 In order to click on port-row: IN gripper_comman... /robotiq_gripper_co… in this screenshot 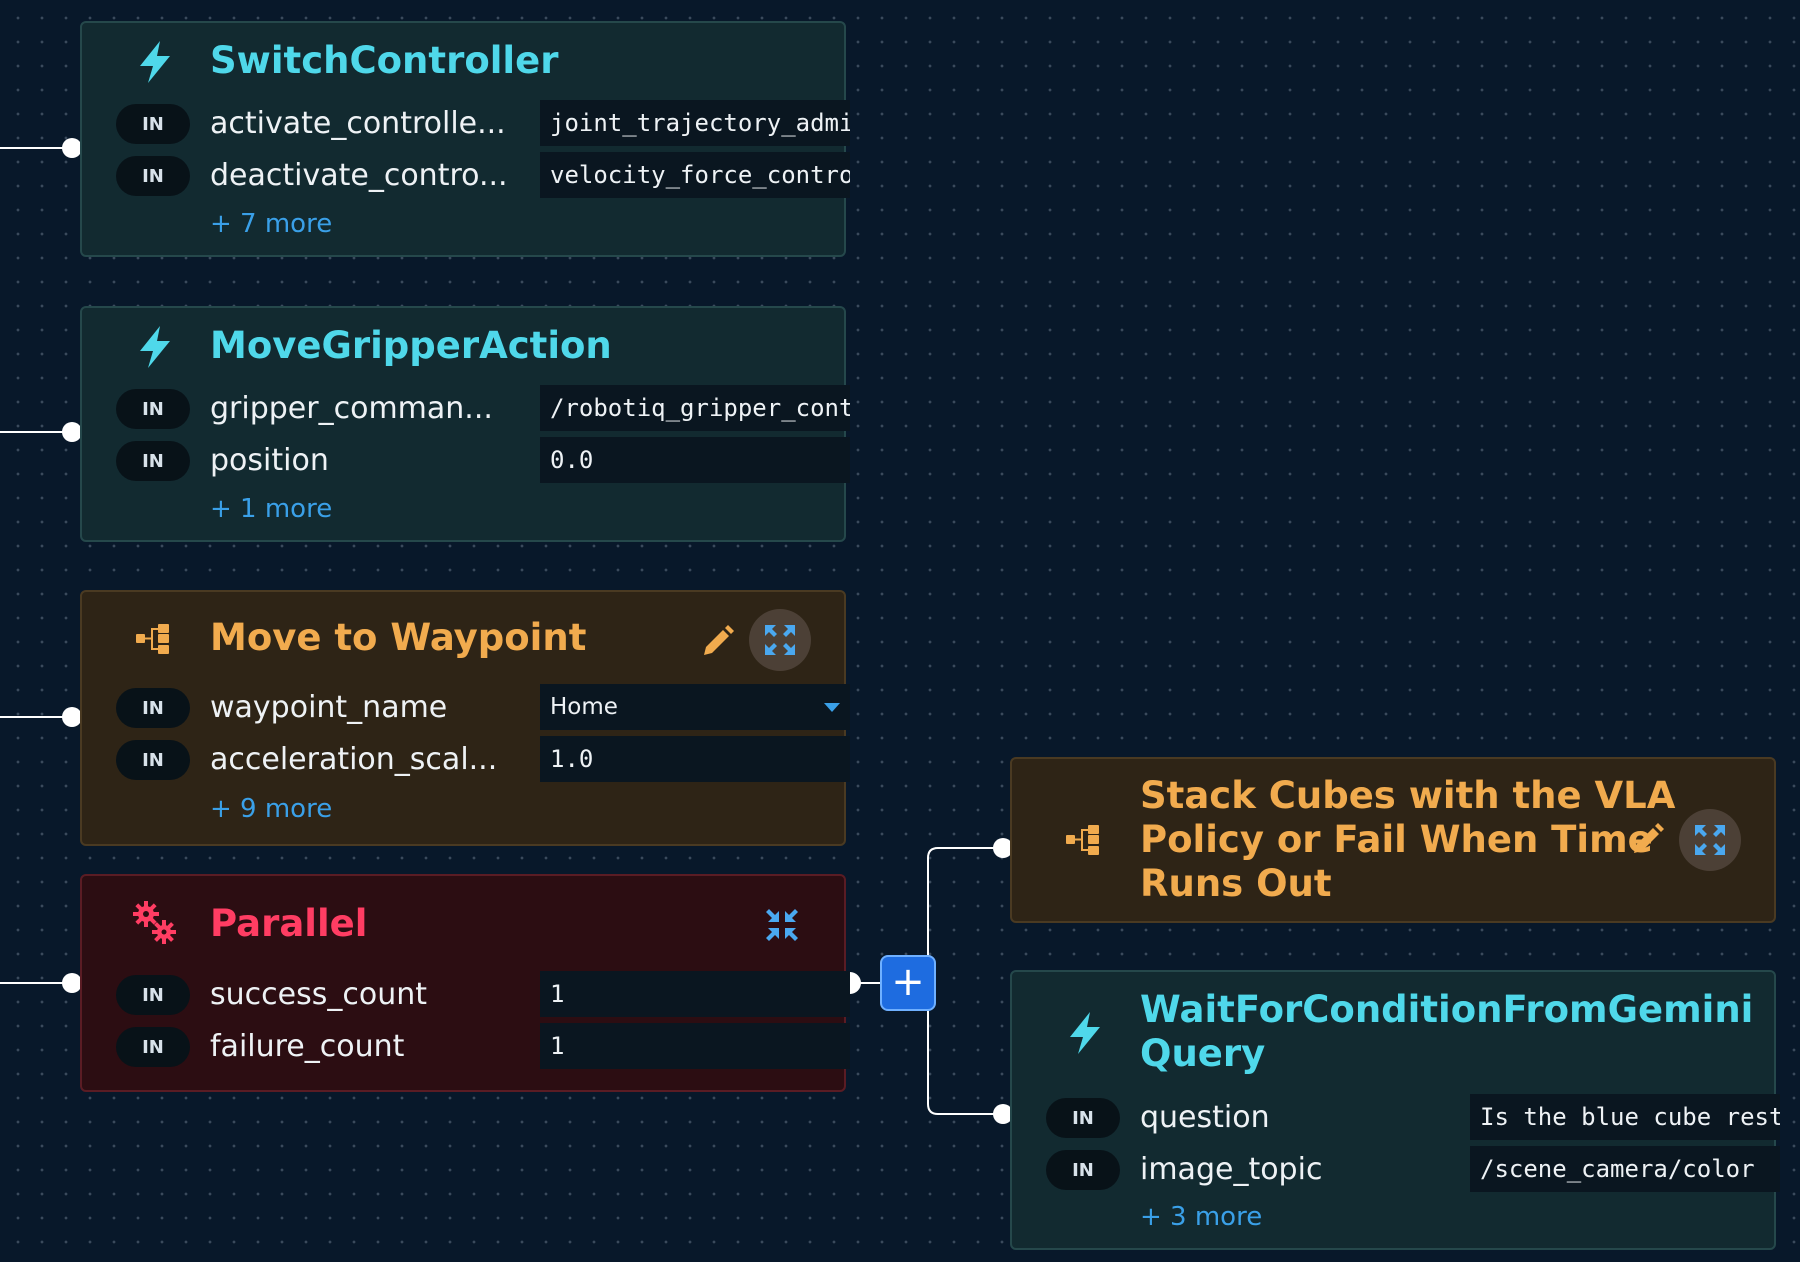, I will do `click(483, 408)`.